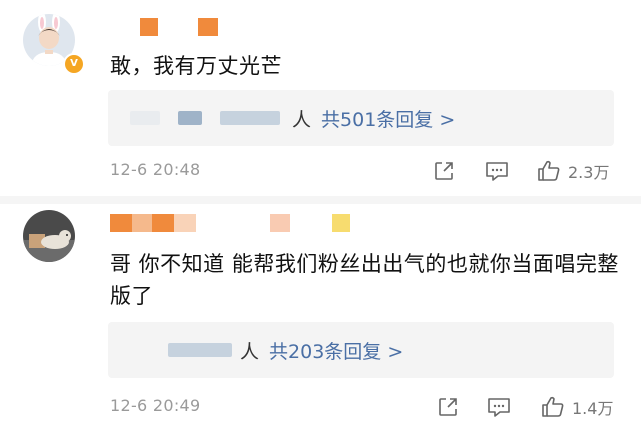 The image size is (641, 427). I want to click on timestamp: 12-6 20:48, so click(155, 169).